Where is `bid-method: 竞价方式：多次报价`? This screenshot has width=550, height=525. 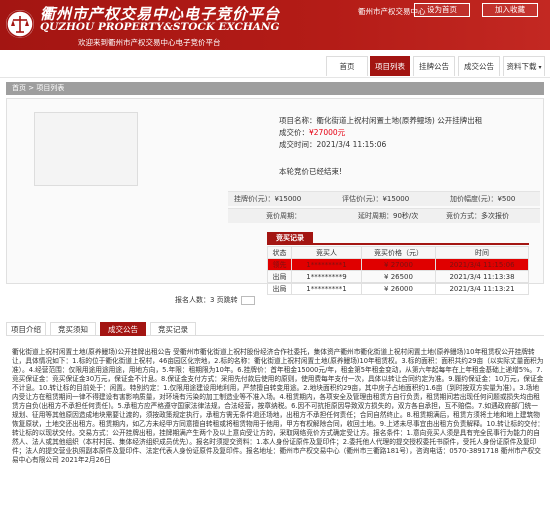 bid-method: 竞价方式：多次报价 is located at coordinates (477, 216).